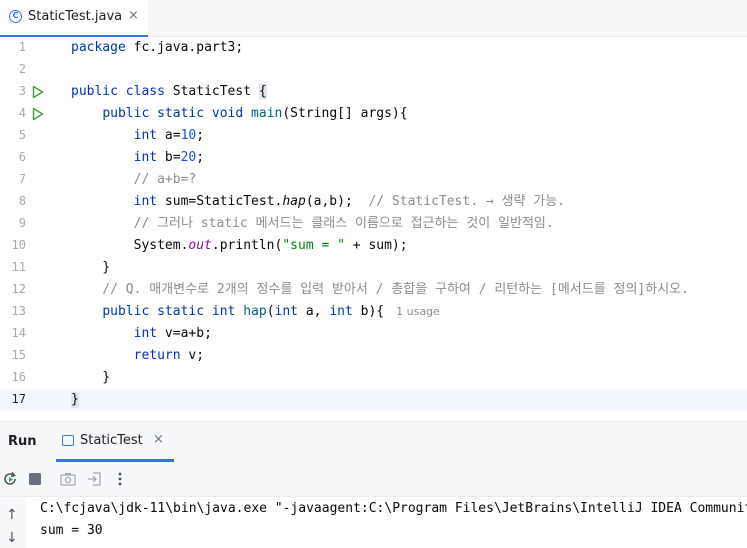  I want to click on scroll-up-icon: ↑, so click(12, 515).